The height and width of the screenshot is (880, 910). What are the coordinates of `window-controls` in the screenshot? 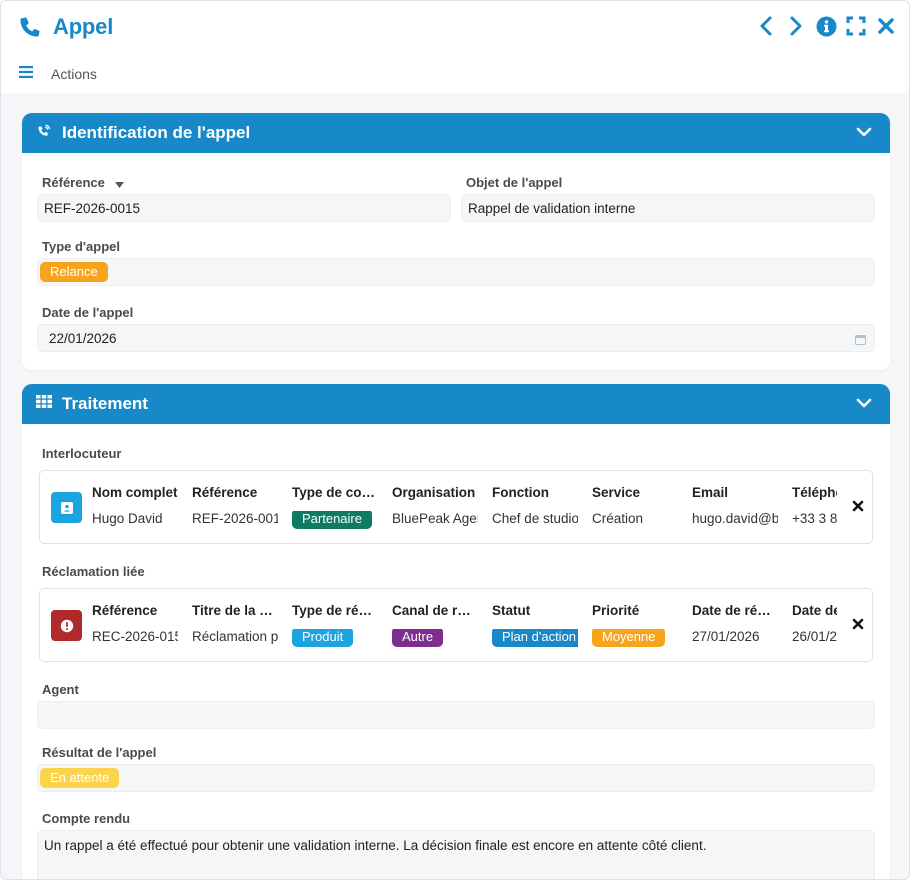 It's located at (826, 26).